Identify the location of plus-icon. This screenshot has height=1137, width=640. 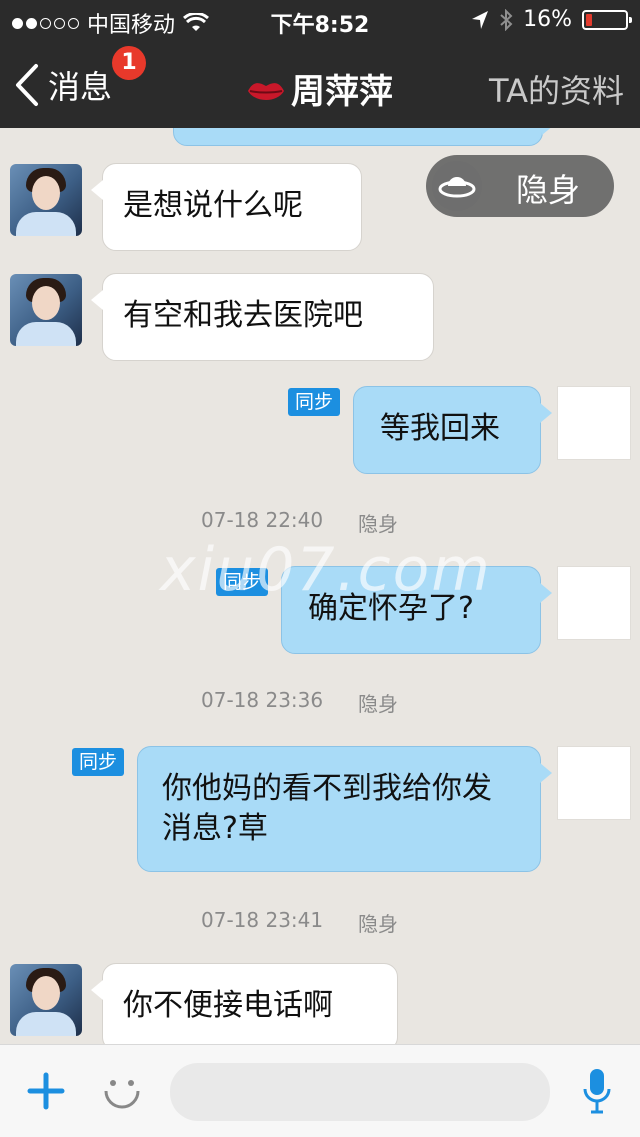
(46, 1091).